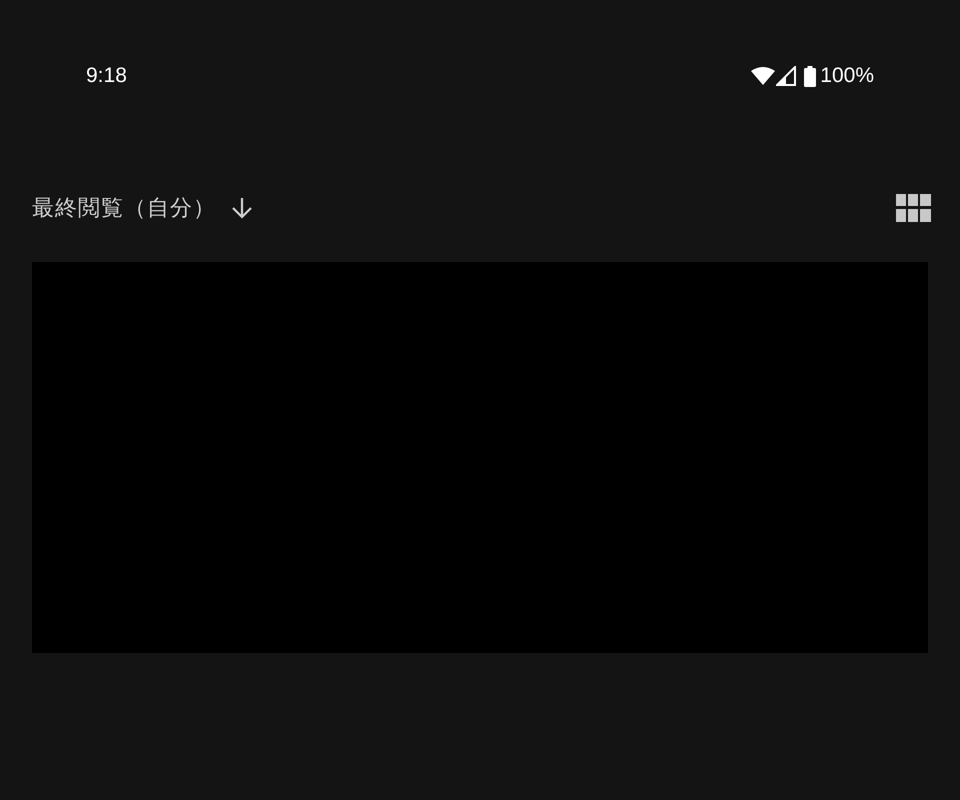  What do you see at coordinates (810, 76) in the screenshot?
I see `battery-icon` at bounding box center [810, 76].